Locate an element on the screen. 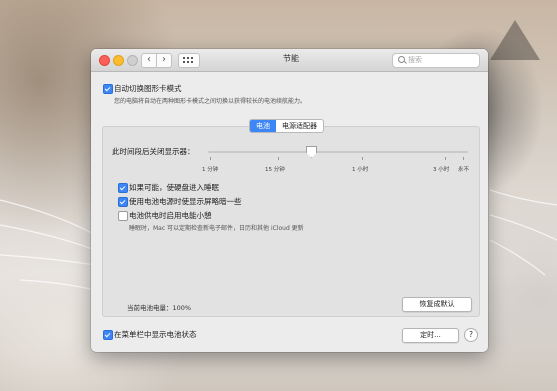 The height and width of the screenshot is (391, 557). display-sleep-label: 此时间段后关闭显示器： is located at coordinates (153, 151).